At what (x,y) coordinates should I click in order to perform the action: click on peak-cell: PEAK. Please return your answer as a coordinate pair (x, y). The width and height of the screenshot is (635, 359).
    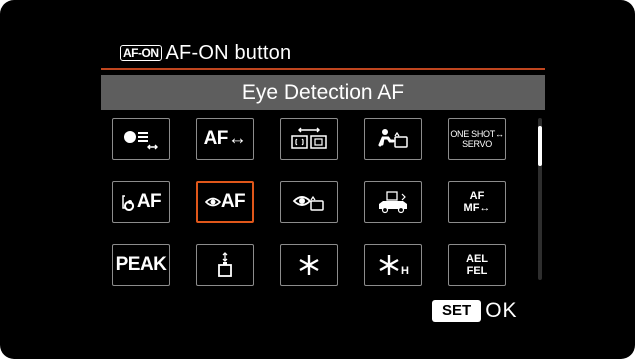
    Looking at the image, I should click on (141, 265).